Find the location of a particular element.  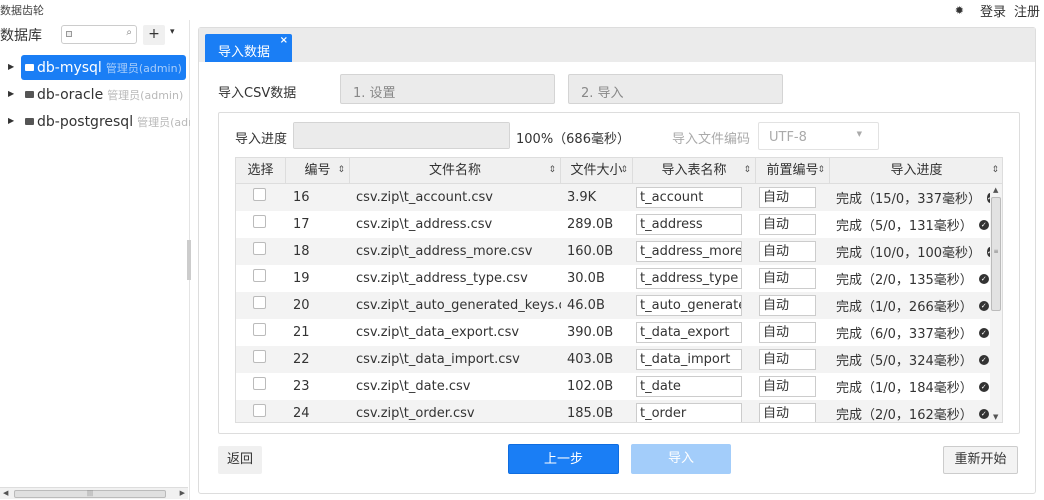

target-table-input: t_address_more is located at coordinates (689, 251).